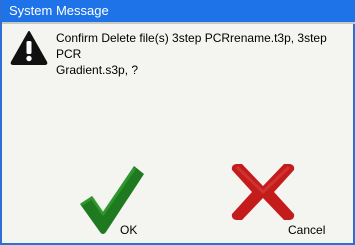 This screenshot has height=245, width=355. I want to click on cancel-label: Cancel, so click(307, 230).